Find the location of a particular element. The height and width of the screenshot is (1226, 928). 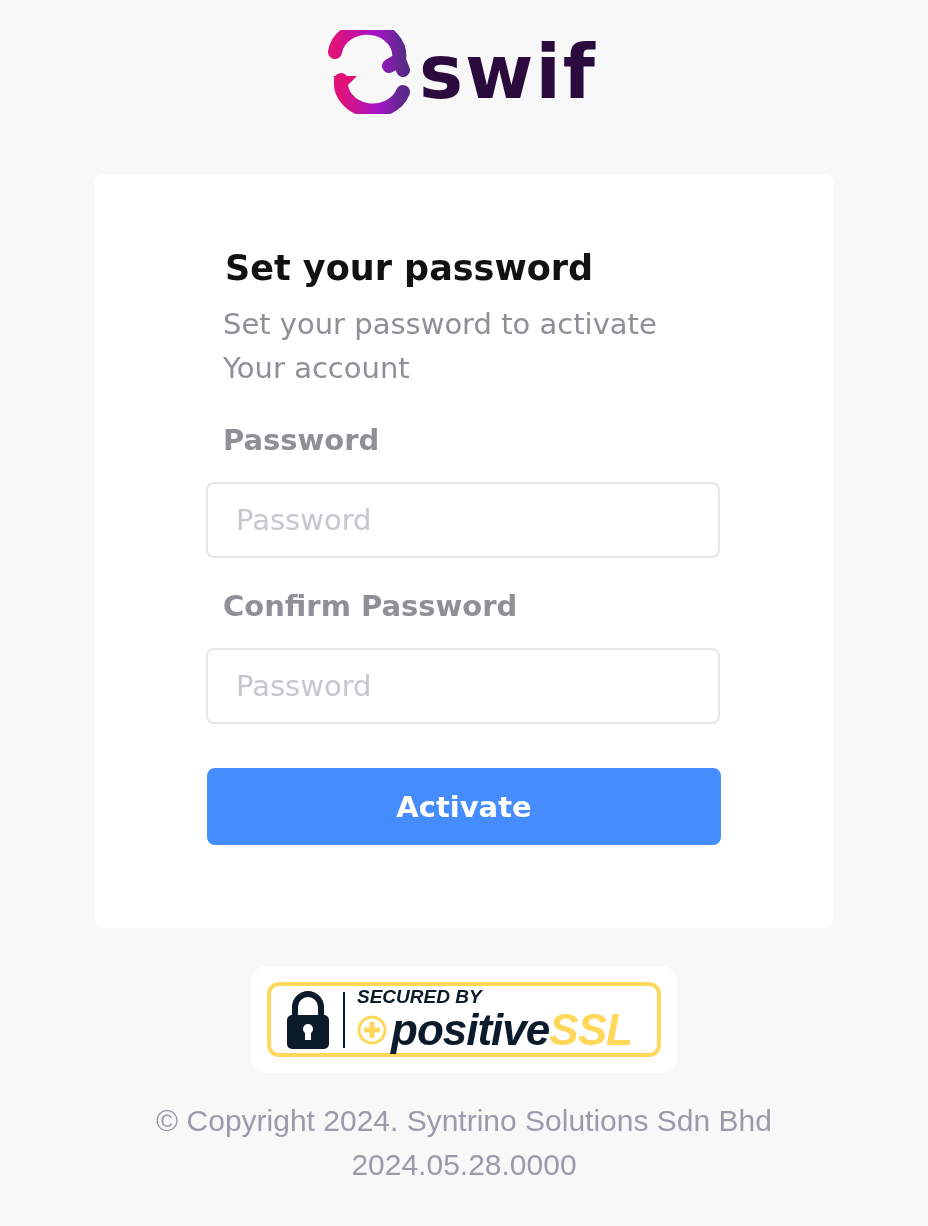

padlock-icon is located at coordinates (308, 1019).